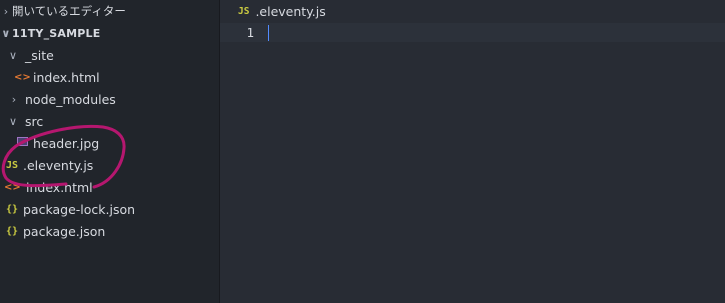  Describe the element at coordinates (250, 32) in the screenshot. I see `line-number: 1` at that location.